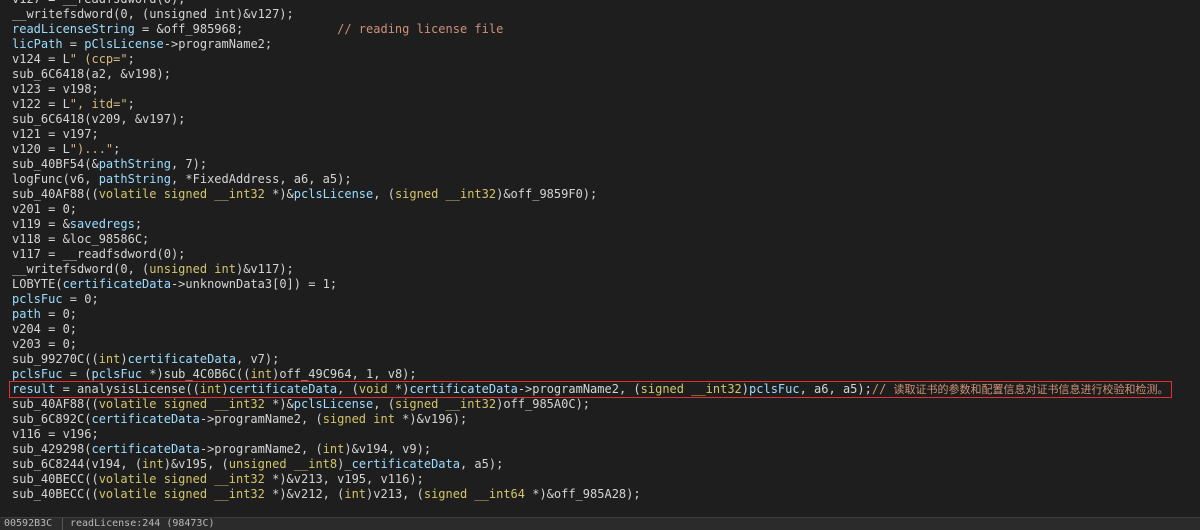  I want to click on code-token: pclsLicense, so click(333, 194).